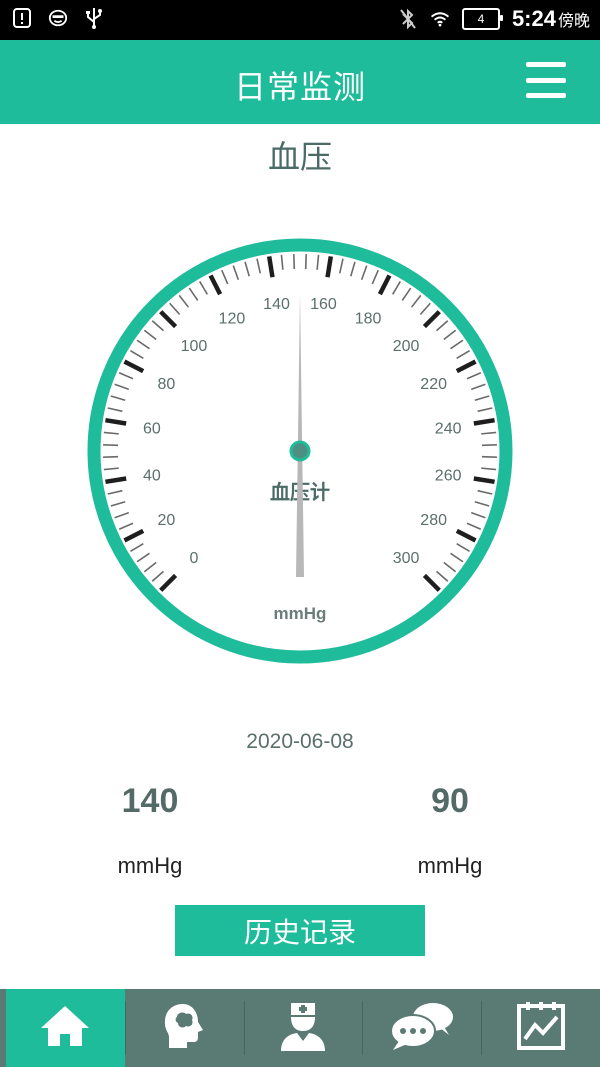 The width and height of the screenshot is (600, 1067). I want to click on app-bar: 日常监测, so click(300, 82).